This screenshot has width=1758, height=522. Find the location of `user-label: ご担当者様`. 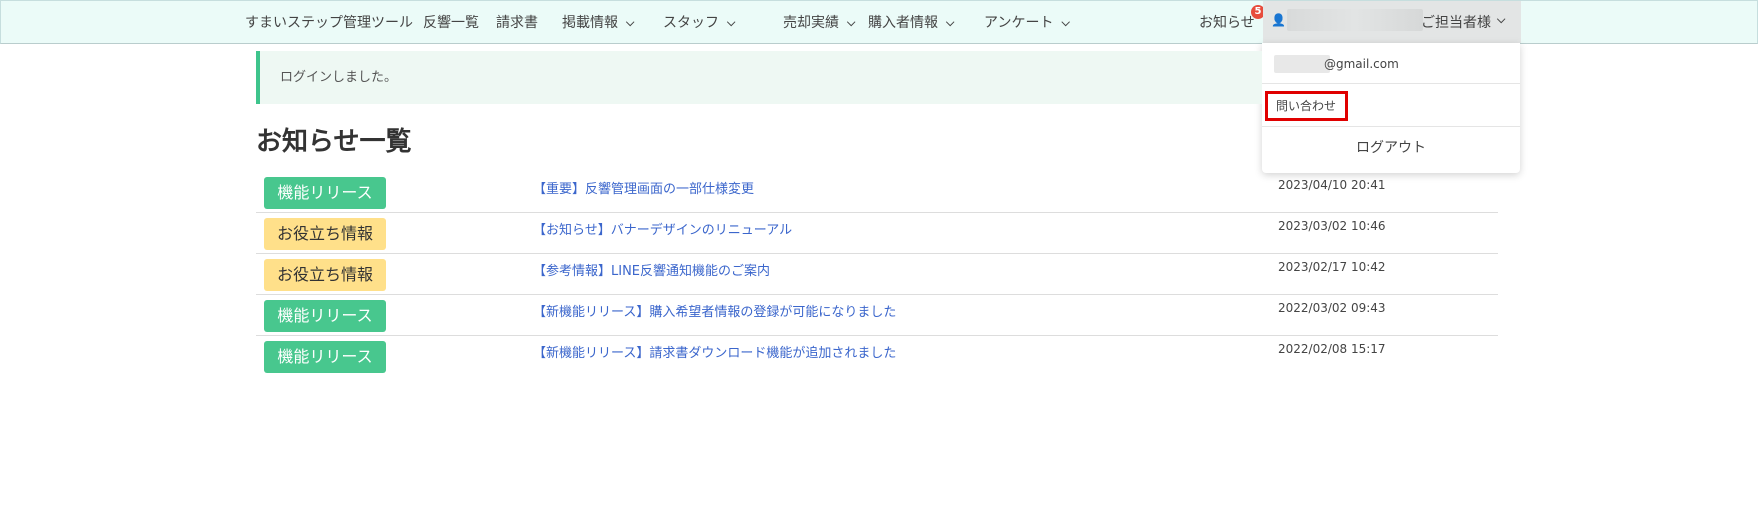

user-label: ご担当者様 is located at coordinates (1456, 23).